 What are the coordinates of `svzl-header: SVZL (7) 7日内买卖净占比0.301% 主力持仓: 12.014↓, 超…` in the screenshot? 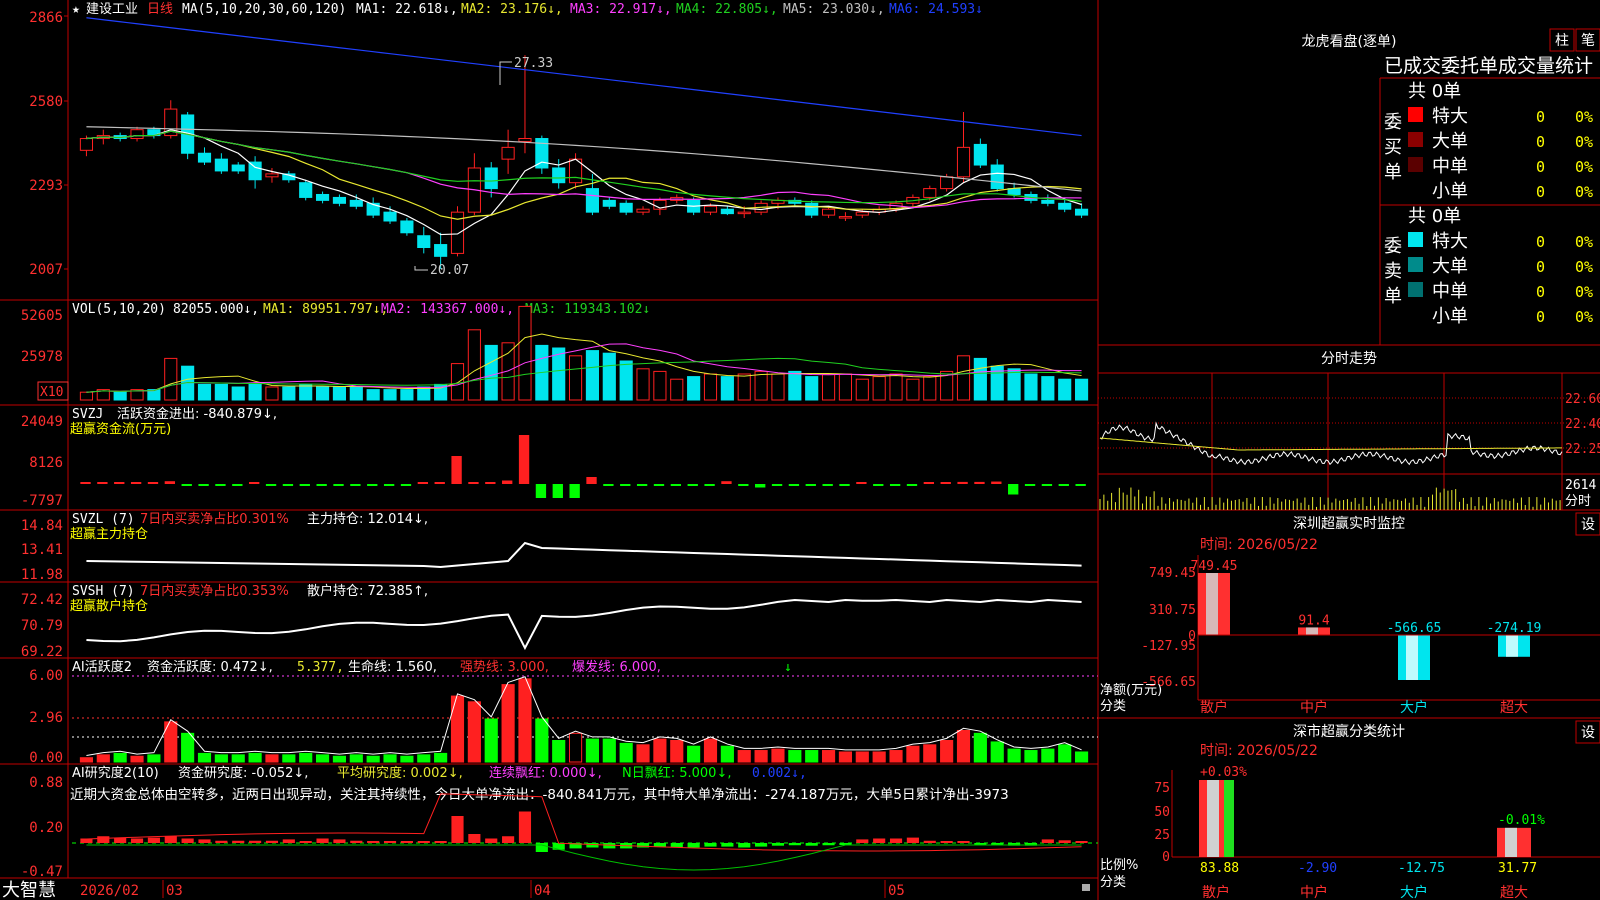 It's located at (249, 526).